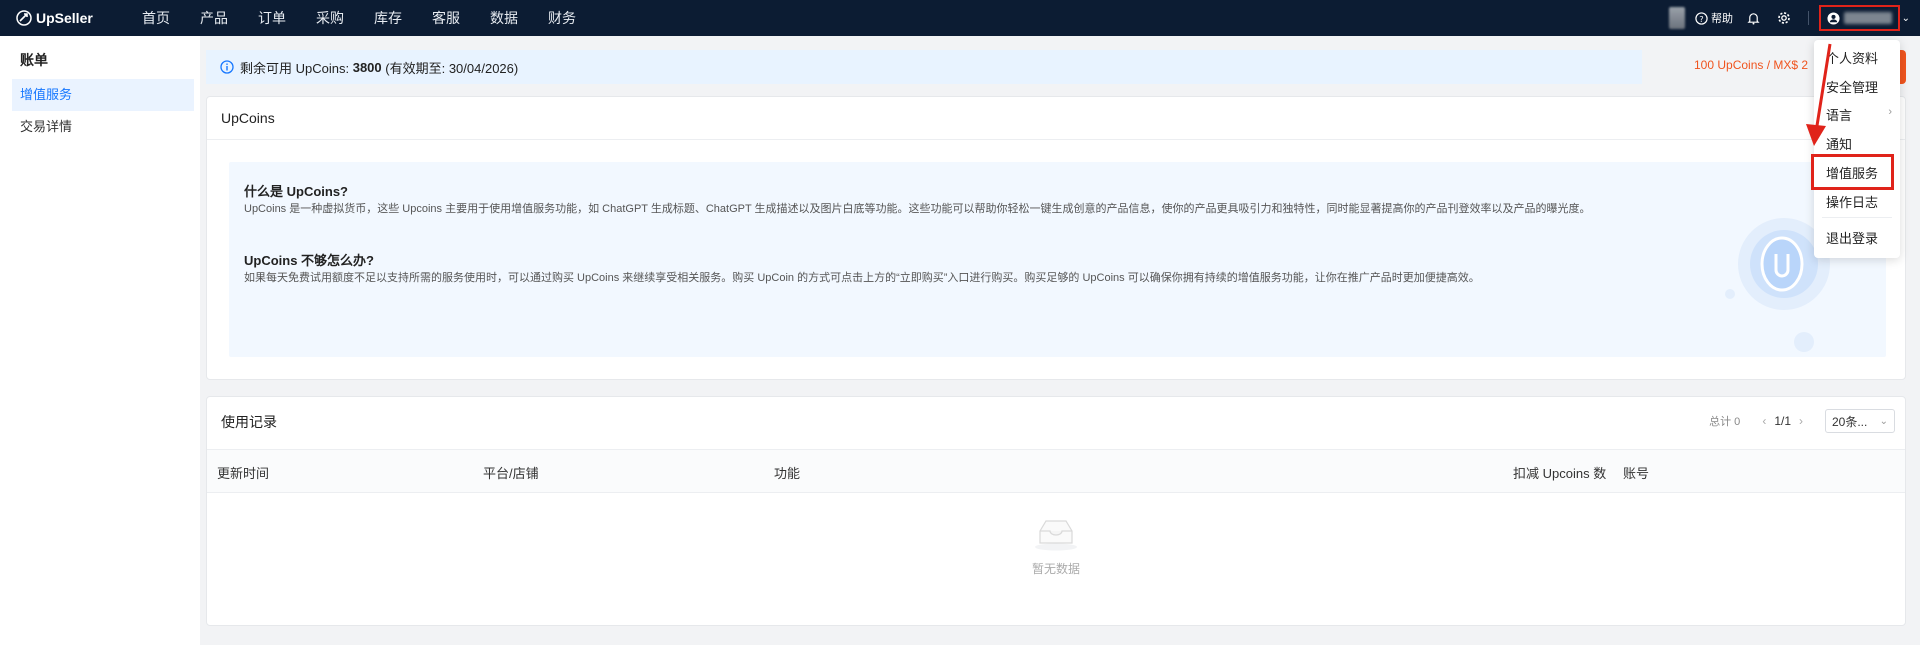 The image size is (1920, 645). Describe the element at coordinates (330, 18) in the screenshot. I see `nav-purchase: 采购` at that location.